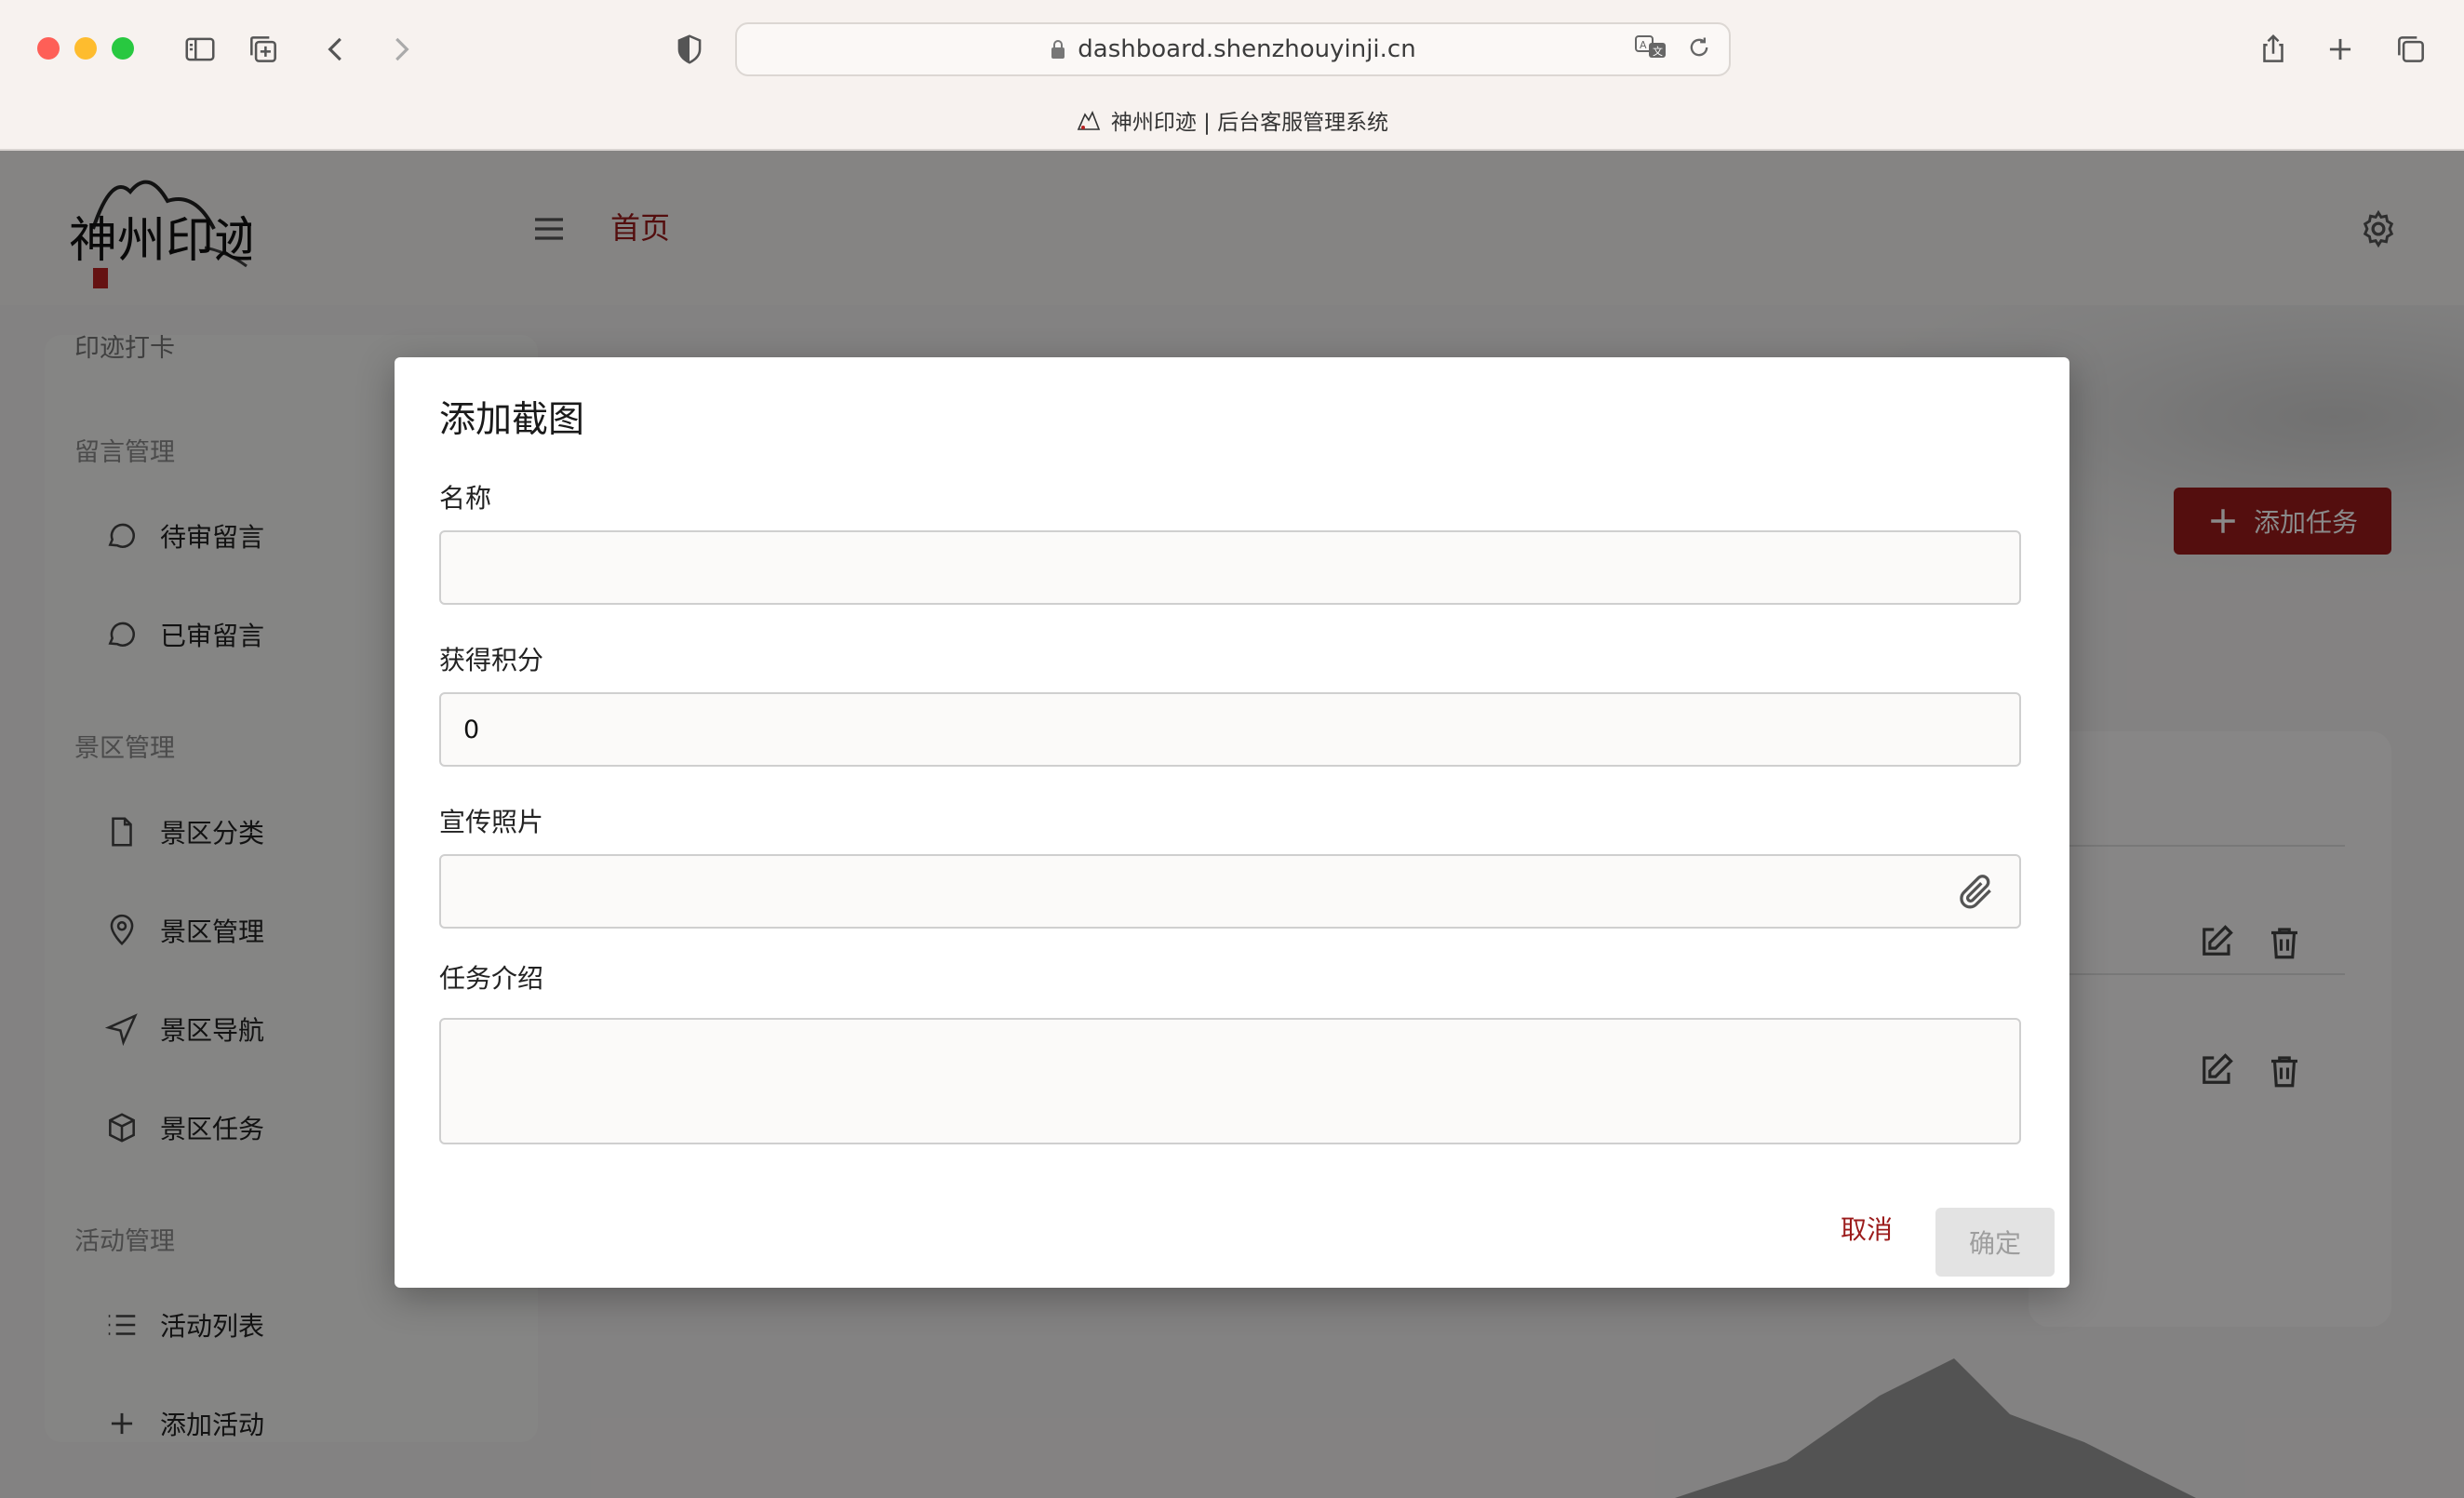 This screenshot has height=1498, width=2464. Describe the element at coordinates (1230, 567) in the screenshot. I see `name-input` at that location.